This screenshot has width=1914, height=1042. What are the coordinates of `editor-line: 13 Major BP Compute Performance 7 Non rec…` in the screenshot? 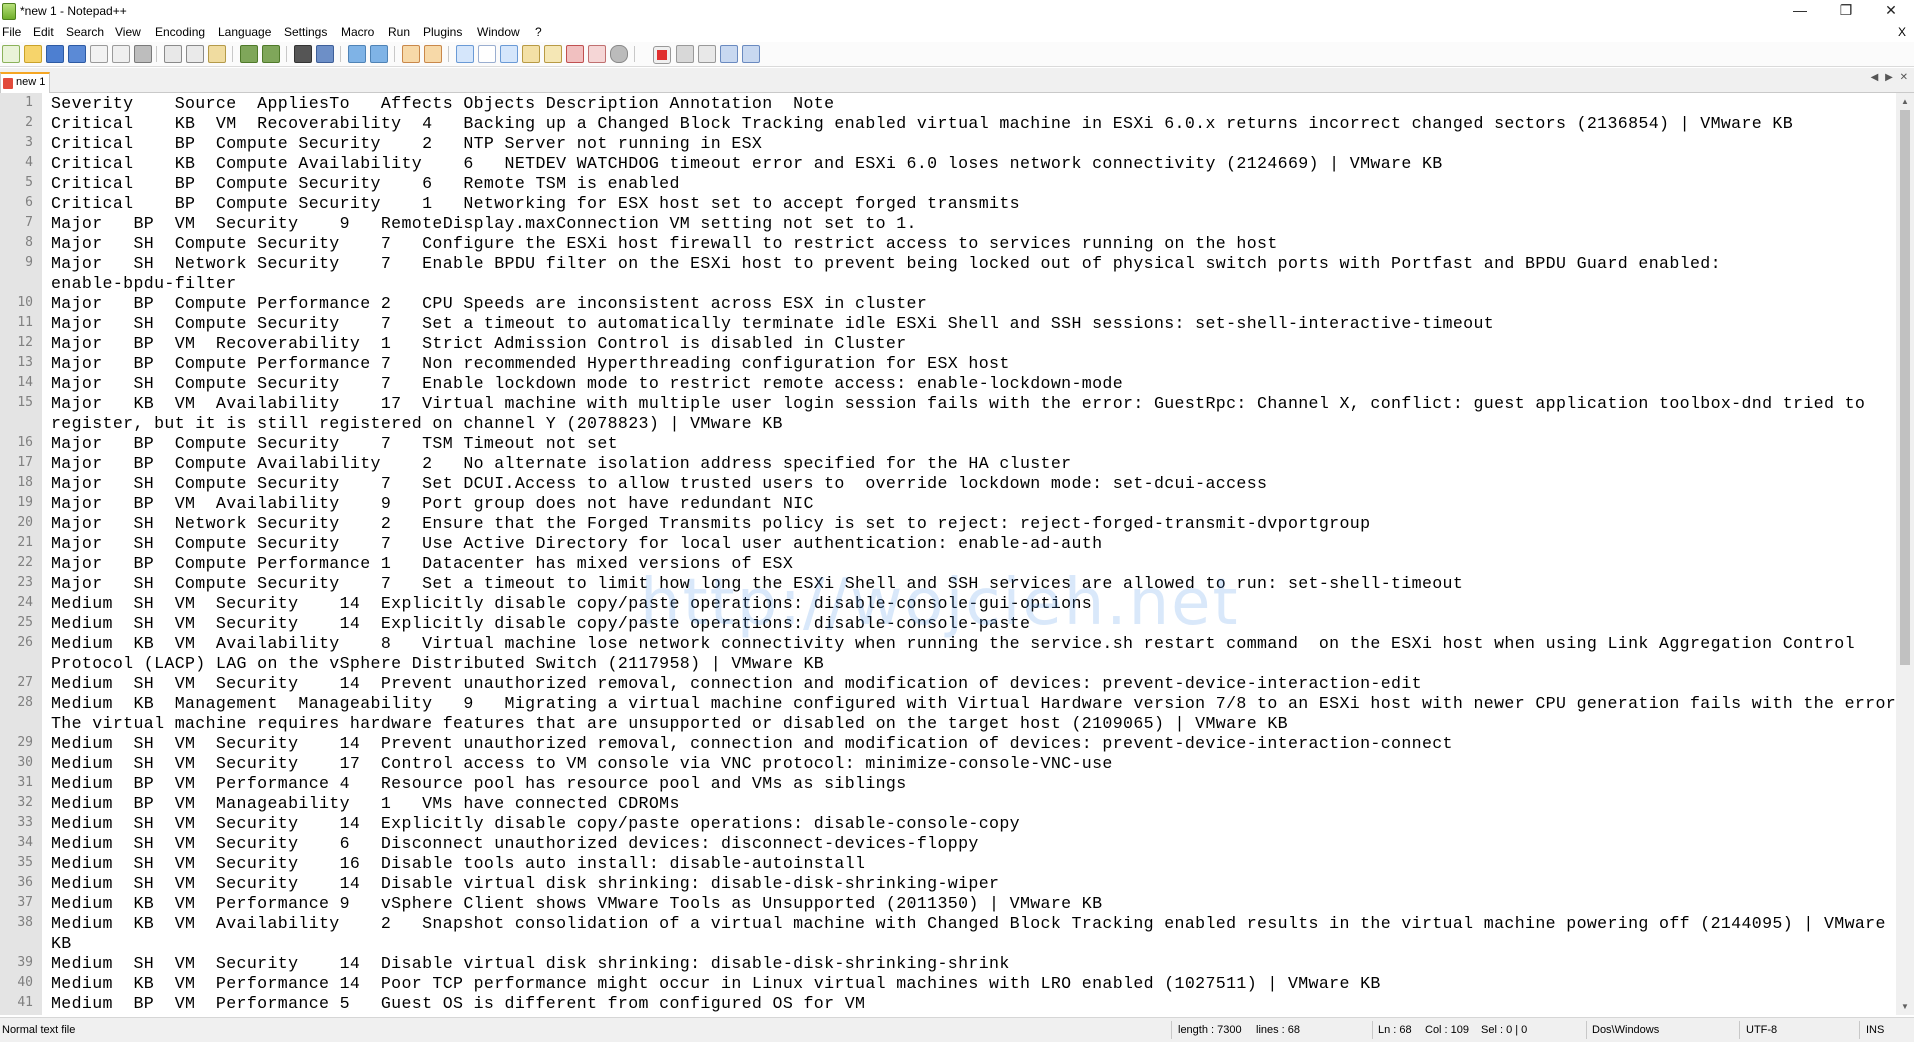 It's located at (948, 363).